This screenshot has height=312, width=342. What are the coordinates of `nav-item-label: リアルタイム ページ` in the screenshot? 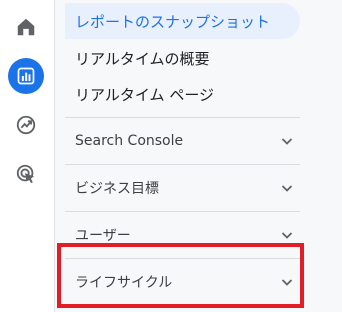 It's located at (145, 94).